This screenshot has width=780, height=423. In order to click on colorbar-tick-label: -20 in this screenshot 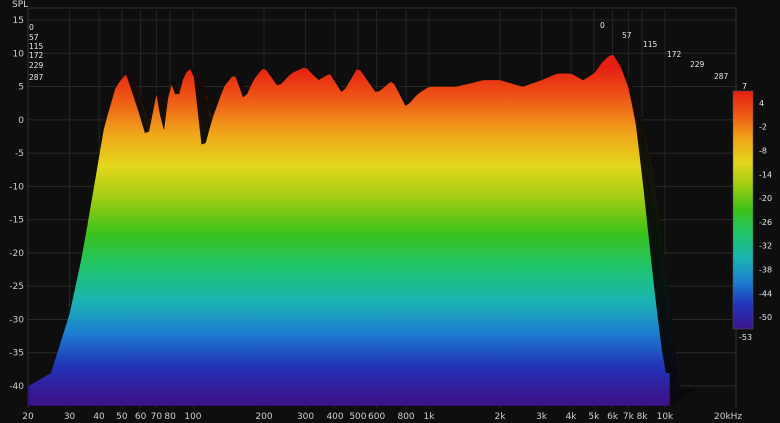, I will do `click(765, 198)`.